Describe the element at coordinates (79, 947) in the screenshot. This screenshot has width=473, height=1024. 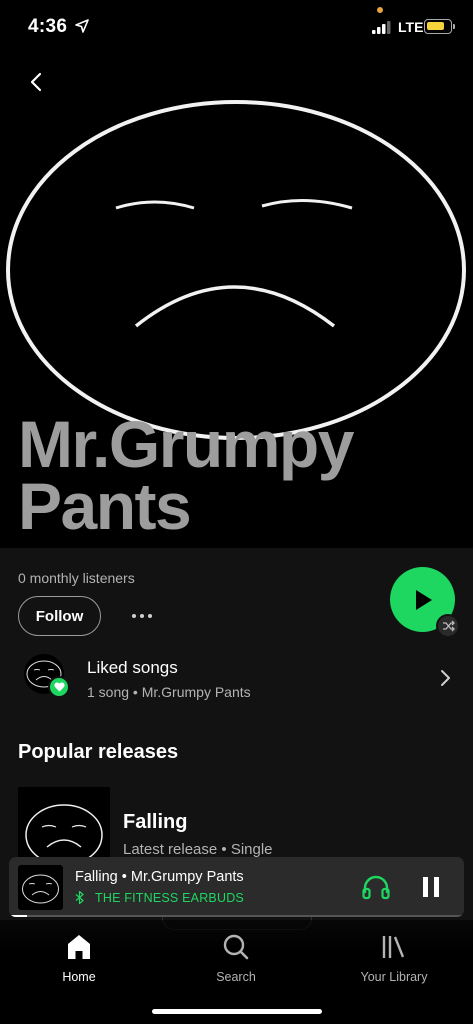
I see `home-icon` at that location.